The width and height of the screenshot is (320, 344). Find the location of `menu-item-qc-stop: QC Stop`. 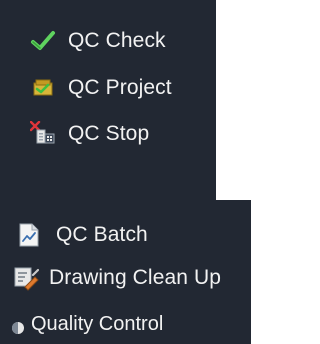

menu-item-qc-stop: QC Stop is located at coordinates (89, 134).